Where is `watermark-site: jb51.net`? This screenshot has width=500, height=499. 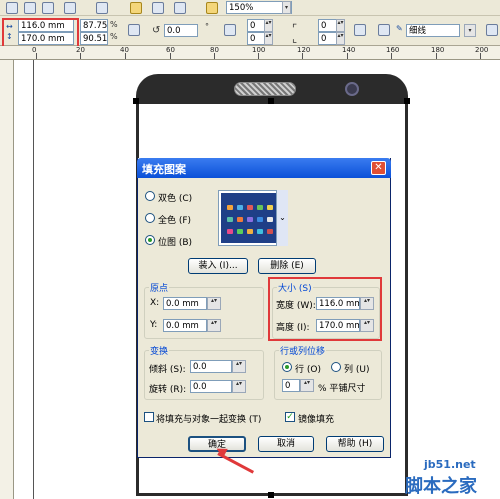
watermark-site: jb51.net is located at coordinates (450, 464).